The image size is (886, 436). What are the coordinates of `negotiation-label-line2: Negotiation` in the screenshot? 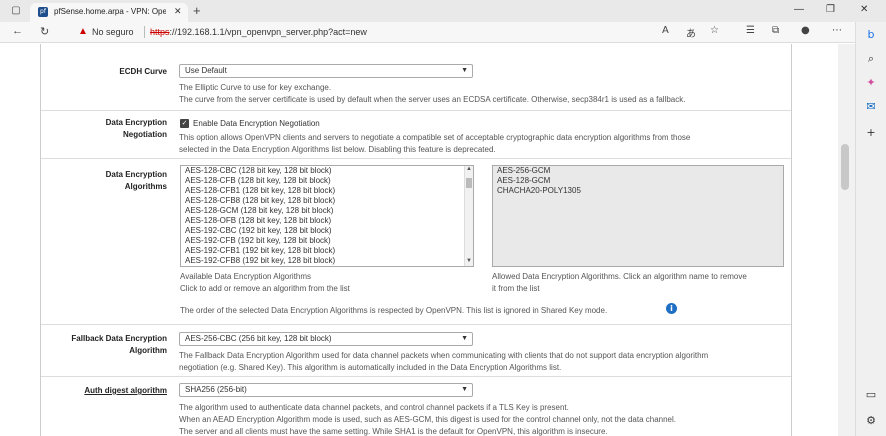 It's located at (145, 134).